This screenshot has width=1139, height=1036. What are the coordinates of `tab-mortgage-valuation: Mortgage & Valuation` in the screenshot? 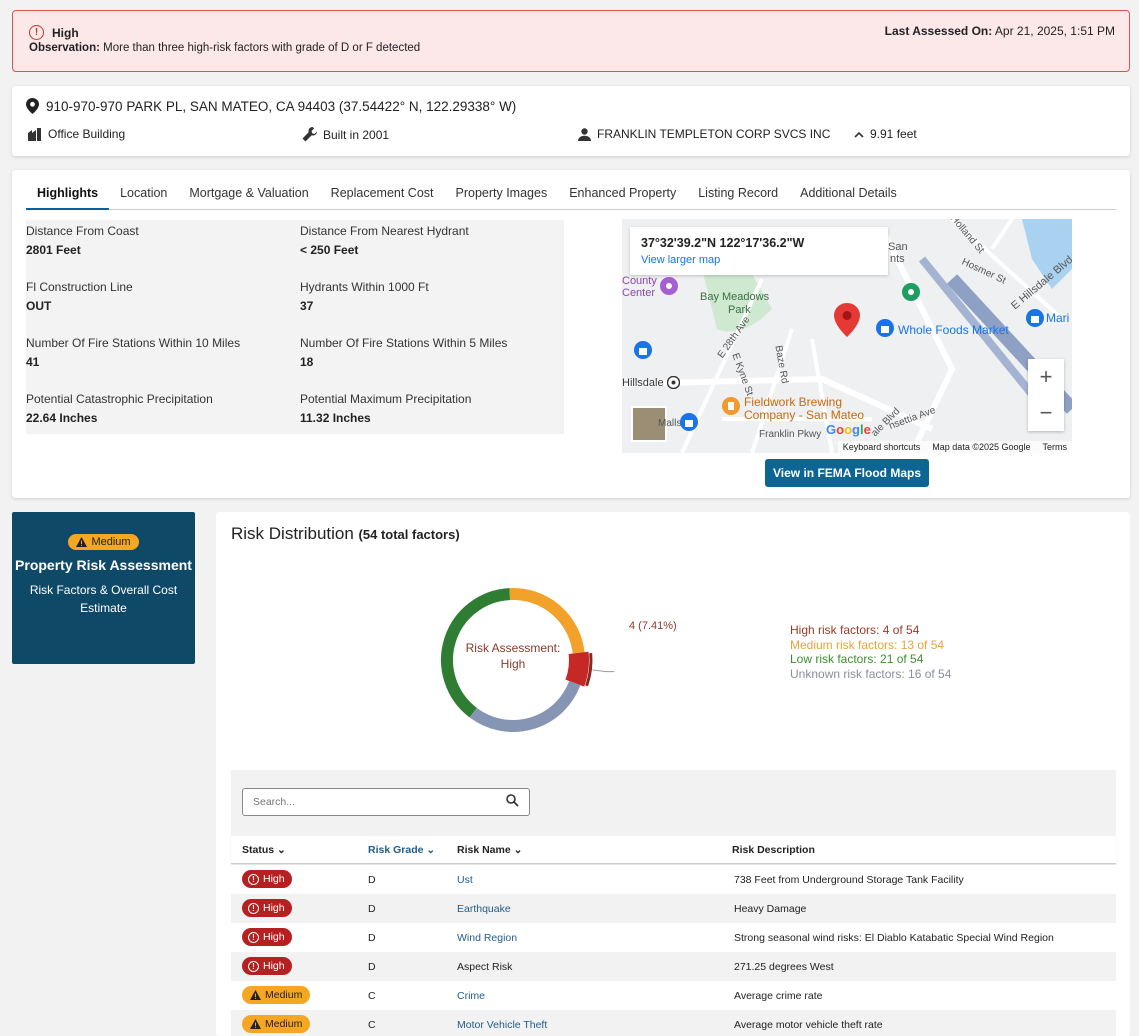 It's located at (248, 196).